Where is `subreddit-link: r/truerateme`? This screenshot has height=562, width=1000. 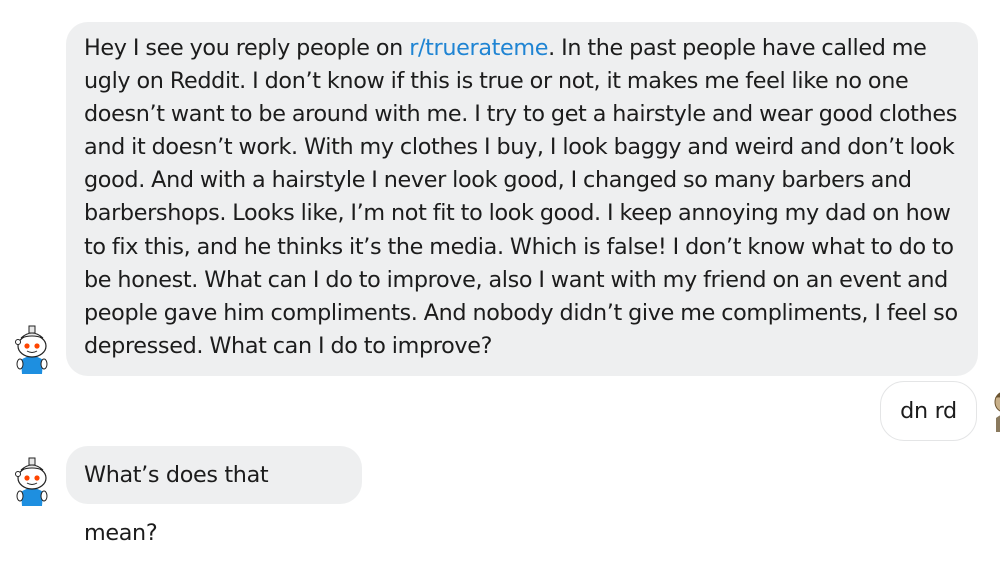 subreddit-link: r/truerateme is located at coordinates (478, 48).